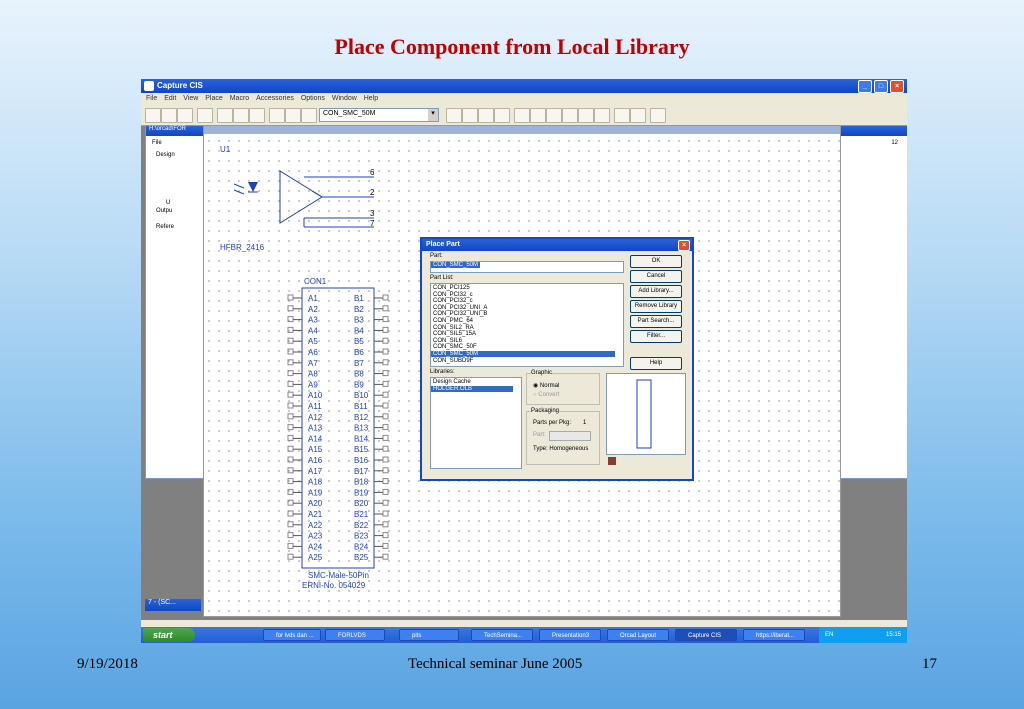  I want to click on zoom-out-icon, so click(470, 115).